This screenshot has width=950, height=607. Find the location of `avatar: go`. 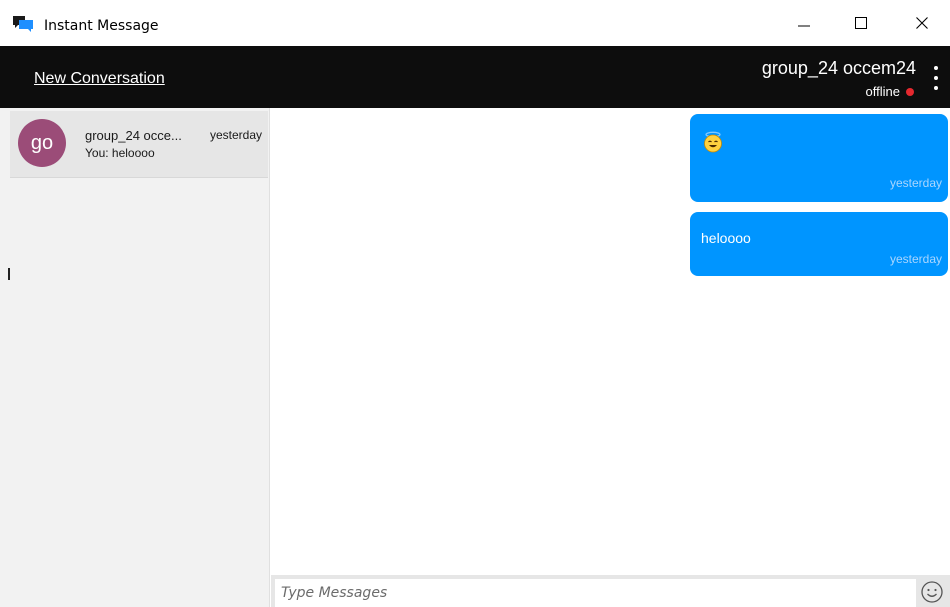

avatar: go is located at coordinates (42, 143).